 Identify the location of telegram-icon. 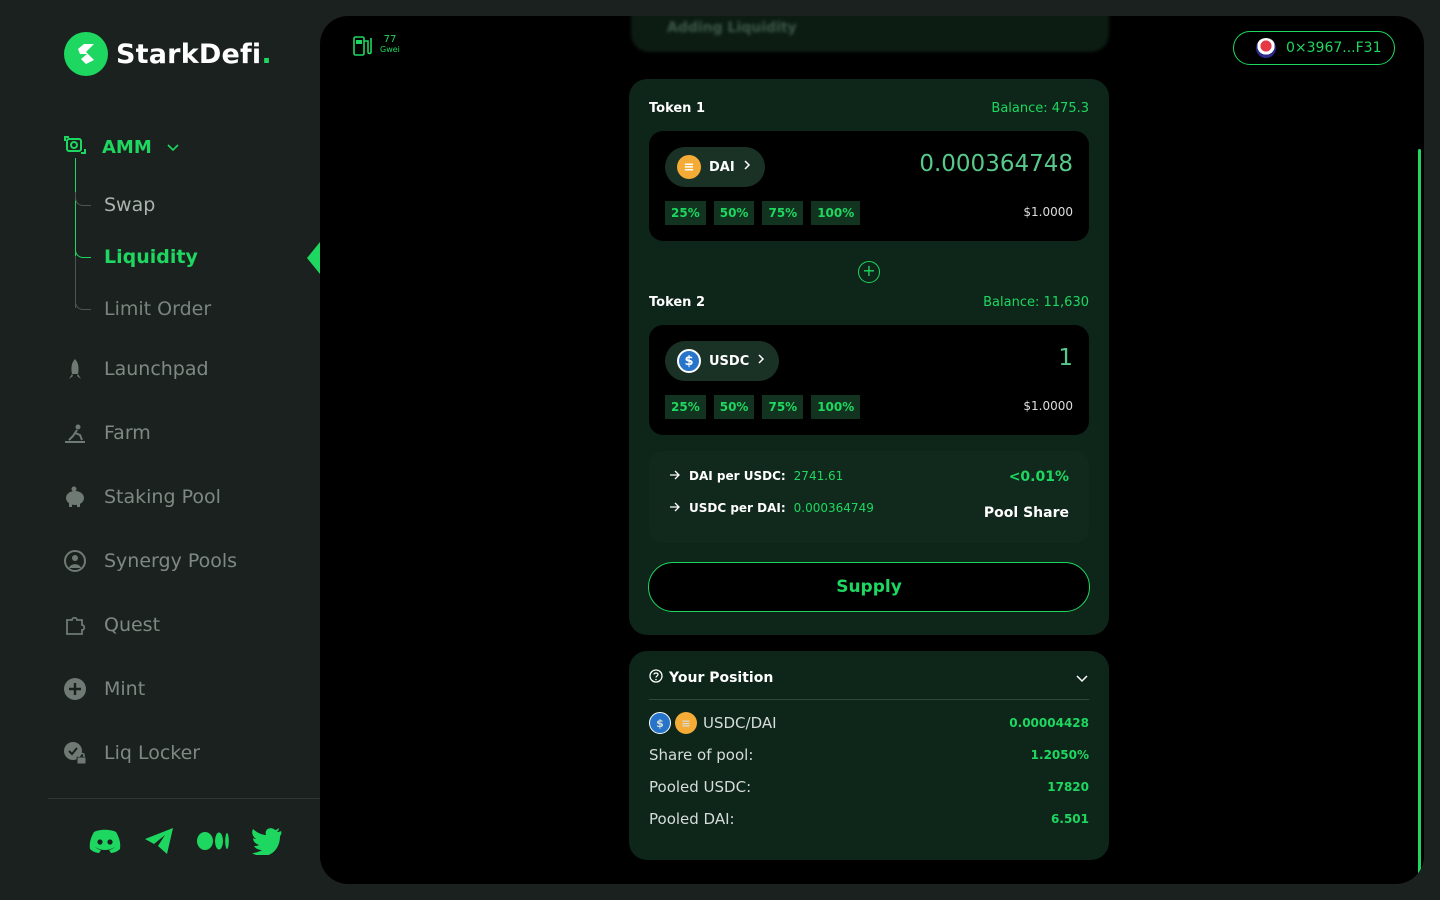
(159, 841).